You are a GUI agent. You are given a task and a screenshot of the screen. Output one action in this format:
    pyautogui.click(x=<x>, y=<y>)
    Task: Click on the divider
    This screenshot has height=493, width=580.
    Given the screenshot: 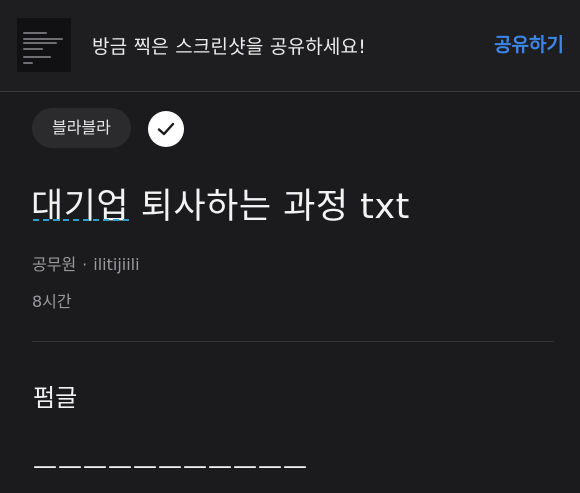 What is the action you would take?
    pyautogui.click(x=293, y=341)
    